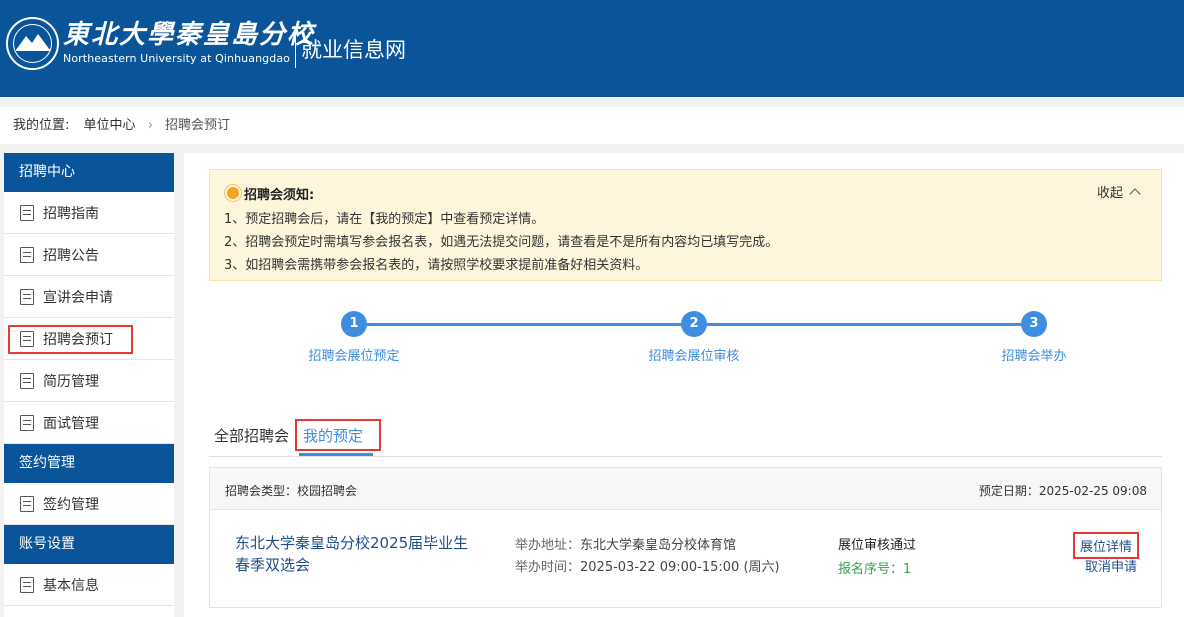 The width and height of the screenshot is (1184, 617). I want to click on tab-active-indicator, so click(336, 454).